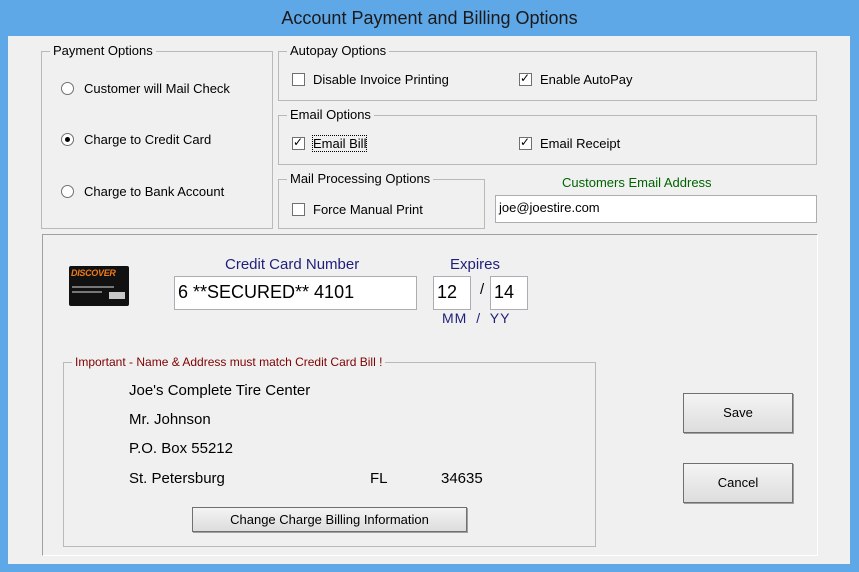  Describe the element at coordinates (154, 191) in the screenshot. I see `radio-bank-account-label: Charge to Bank Account` at that location.